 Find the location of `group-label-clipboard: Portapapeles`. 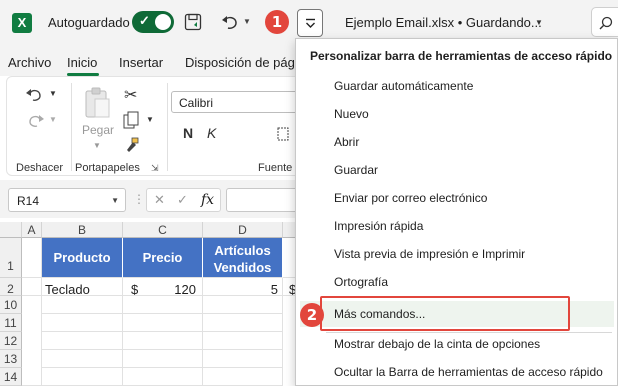

group-label-clipboard: Portapapeles is located at coordinates (107, 168).